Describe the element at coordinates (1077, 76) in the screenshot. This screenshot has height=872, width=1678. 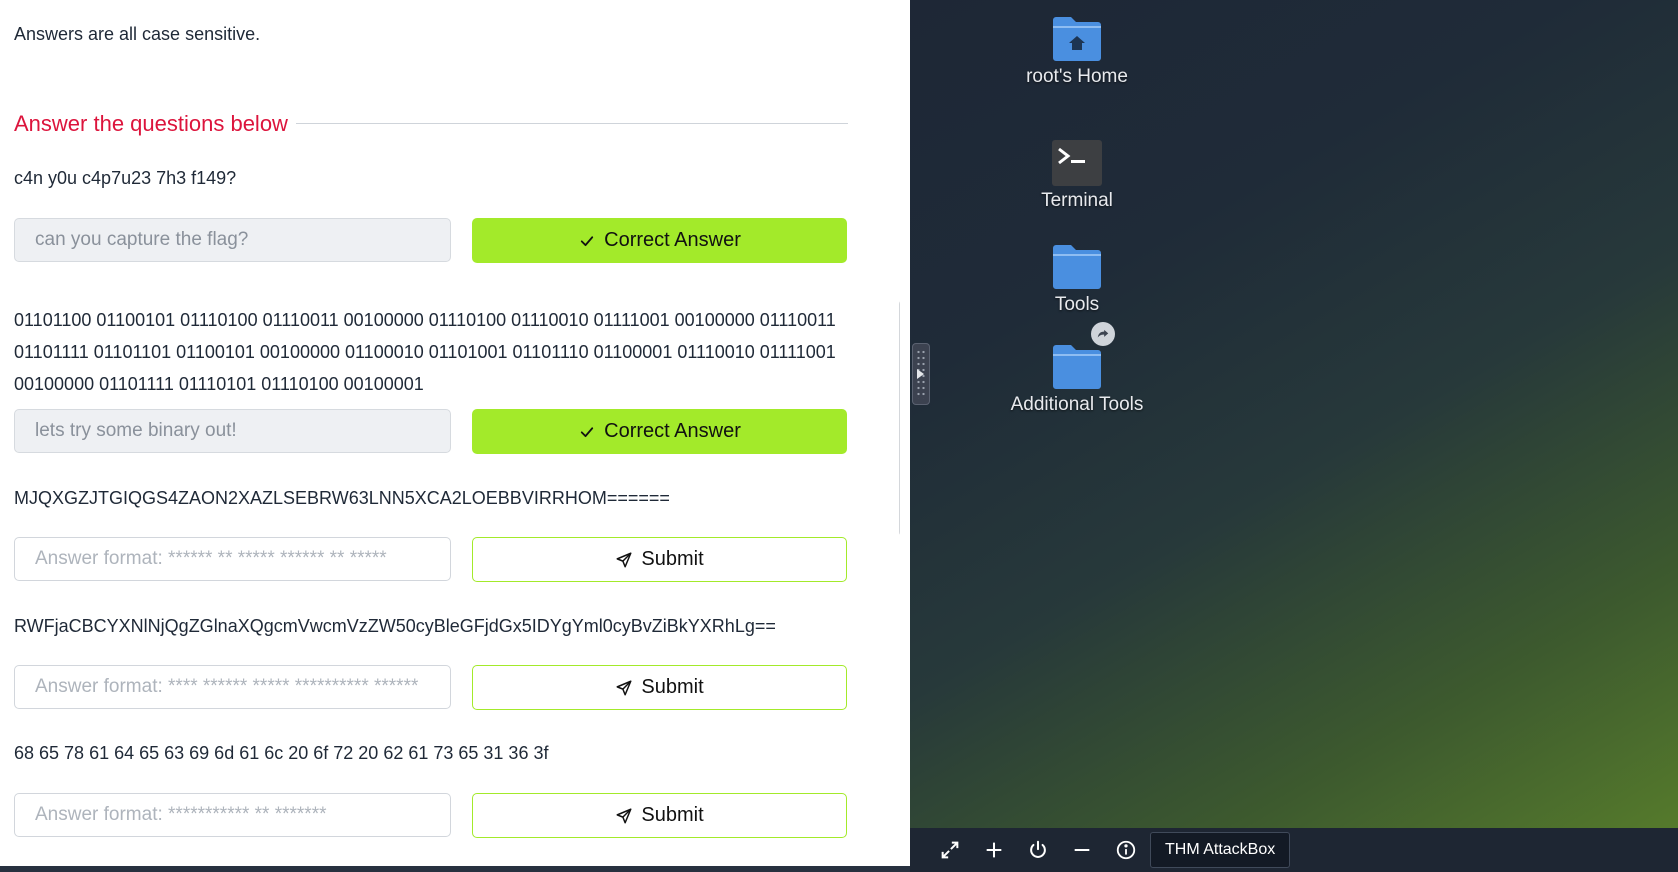
I see `desktop-icon-home-label: root's Home` at that location.